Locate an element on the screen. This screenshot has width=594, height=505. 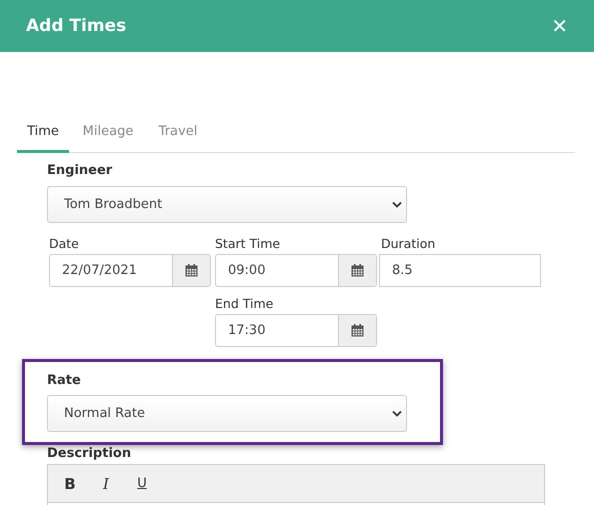
tab: Mileage is located at coordinates (108, 136).